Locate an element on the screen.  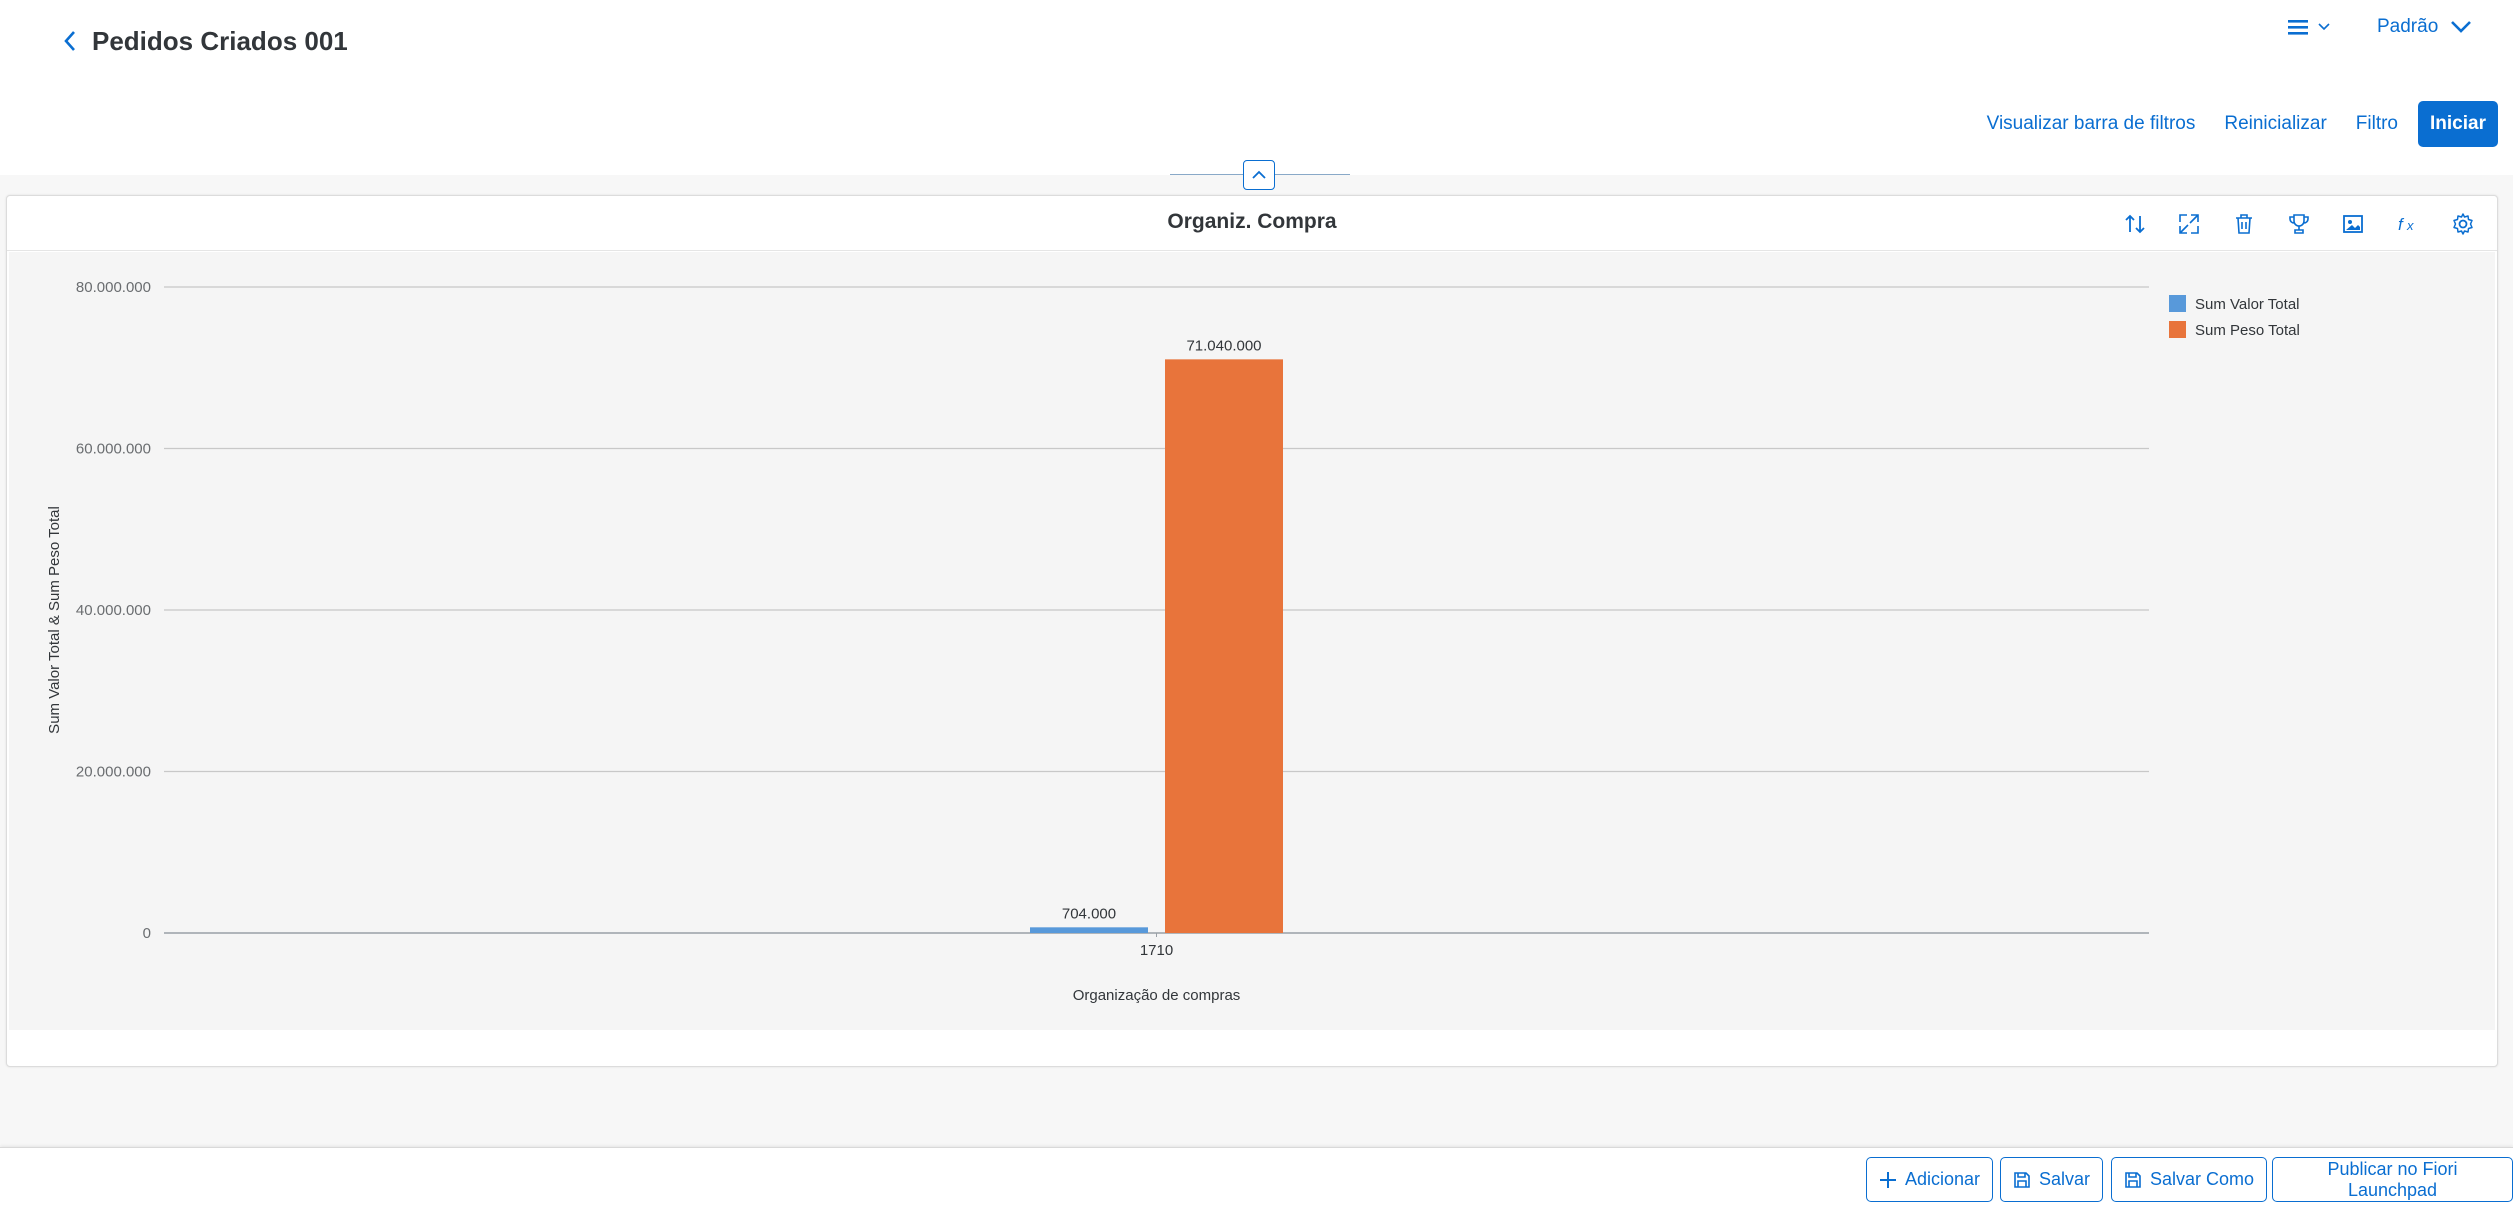
data-label: 704.000 is located at coordinates (1089, 913).